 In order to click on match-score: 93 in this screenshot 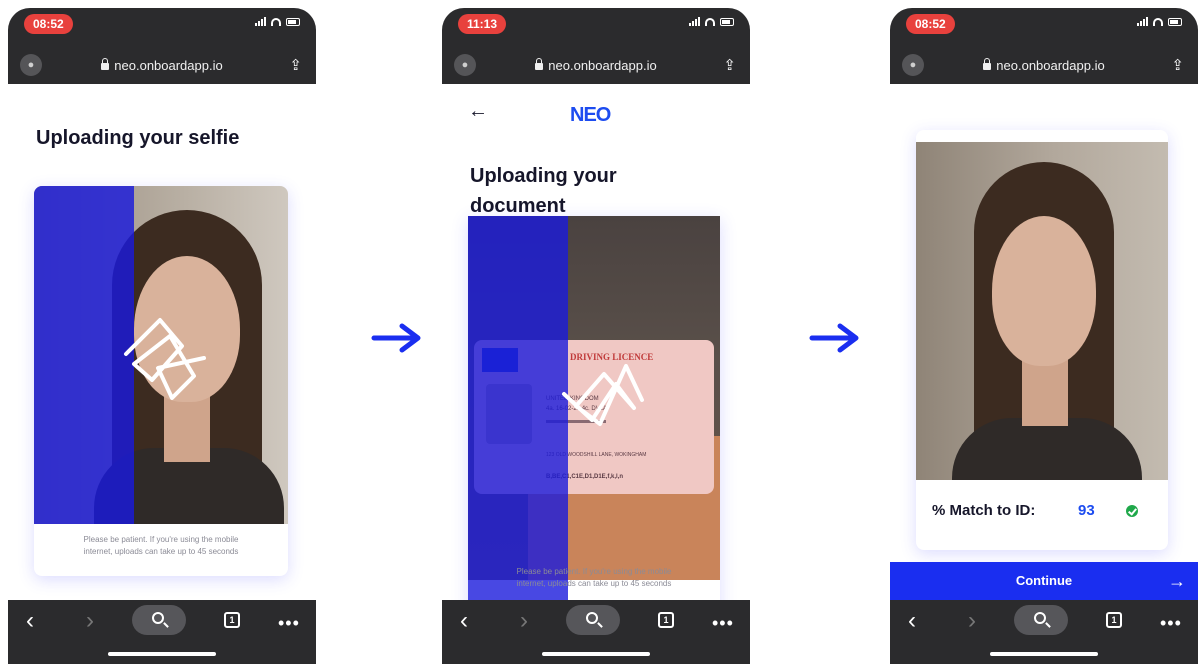, I will do `click(1086, 510)`.